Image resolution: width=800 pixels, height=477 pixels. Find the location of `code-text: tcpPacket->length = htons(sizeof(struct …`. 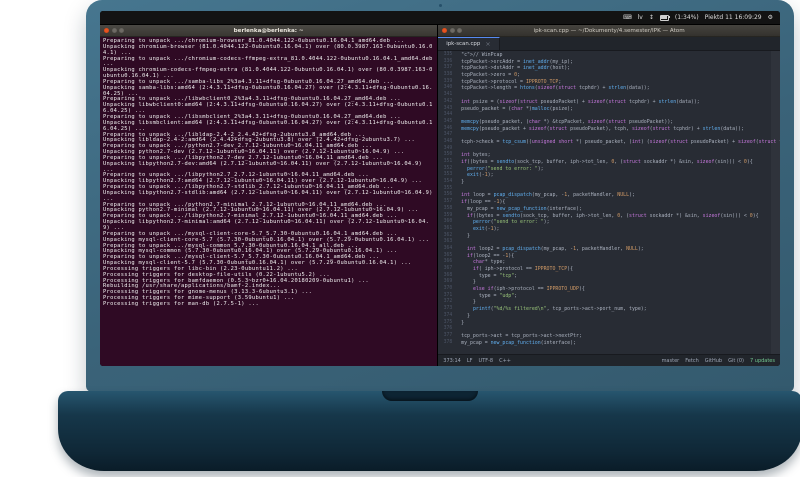

code-text: tcpPacket->length = htons(sizeof(struct … is located at coordinates (552, 88).